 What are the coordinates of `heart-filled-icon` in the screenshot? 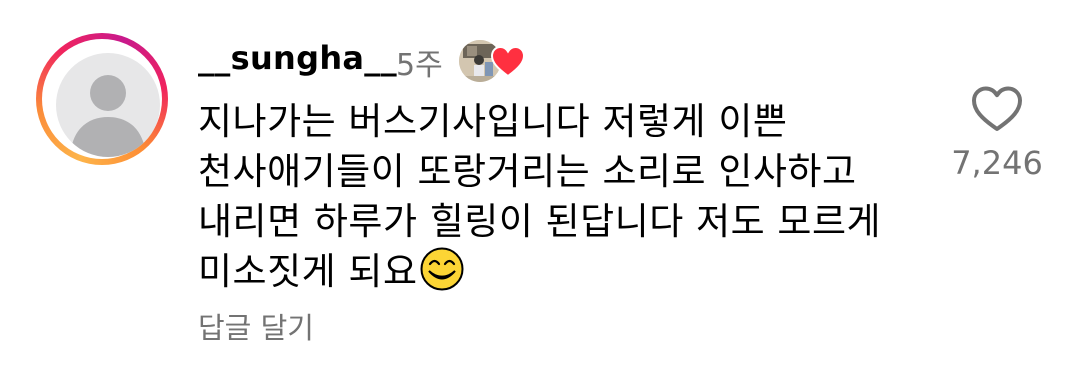 It's located at (508, 62).